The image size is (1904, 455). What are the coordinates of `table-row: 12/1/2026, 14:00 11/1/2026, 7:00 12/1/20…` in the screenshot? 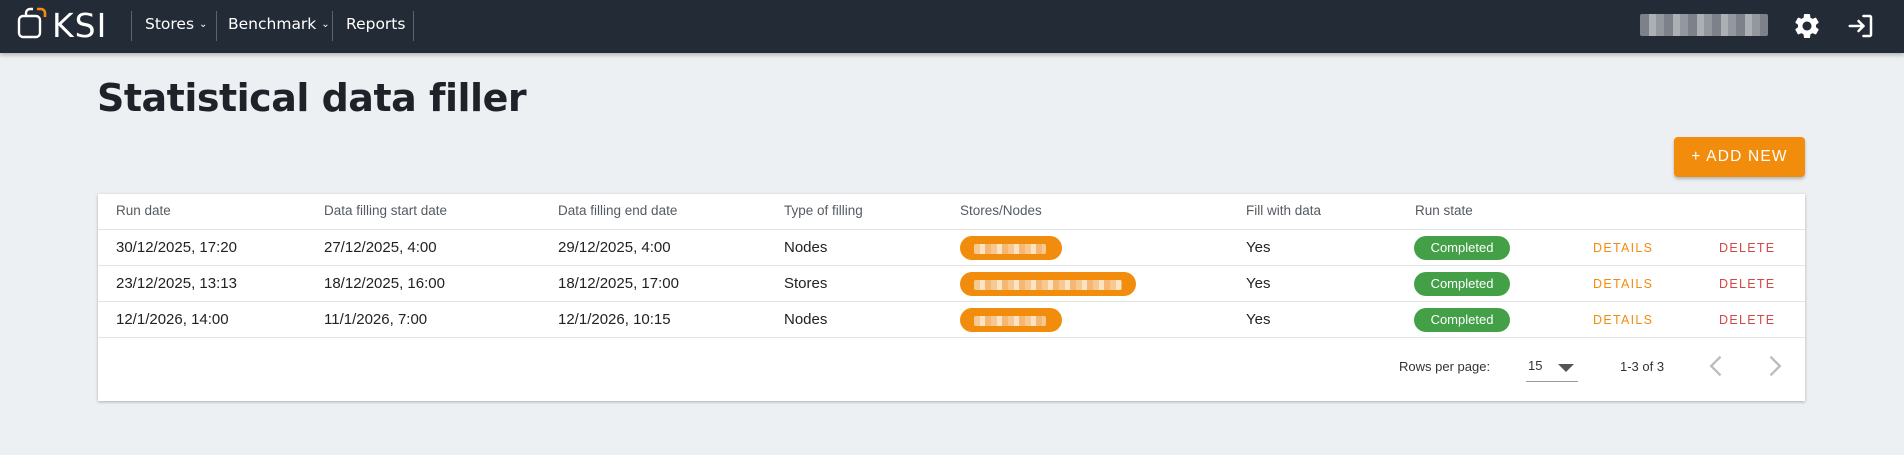 It's located at (951, 320).